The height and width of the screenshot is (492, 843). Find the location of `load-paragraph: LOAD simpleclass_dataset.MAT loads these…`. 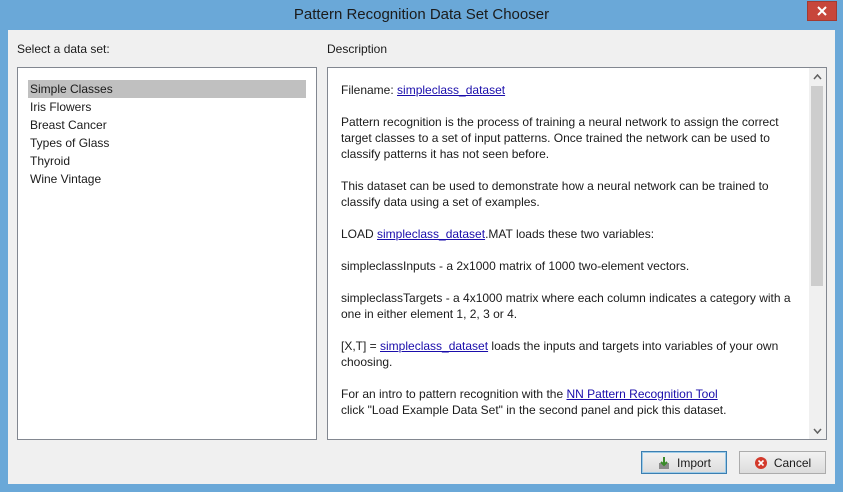

load-paragraph: LOAD simpleclass_dataset.MAT loads these… is located at coordinates (576, 234).